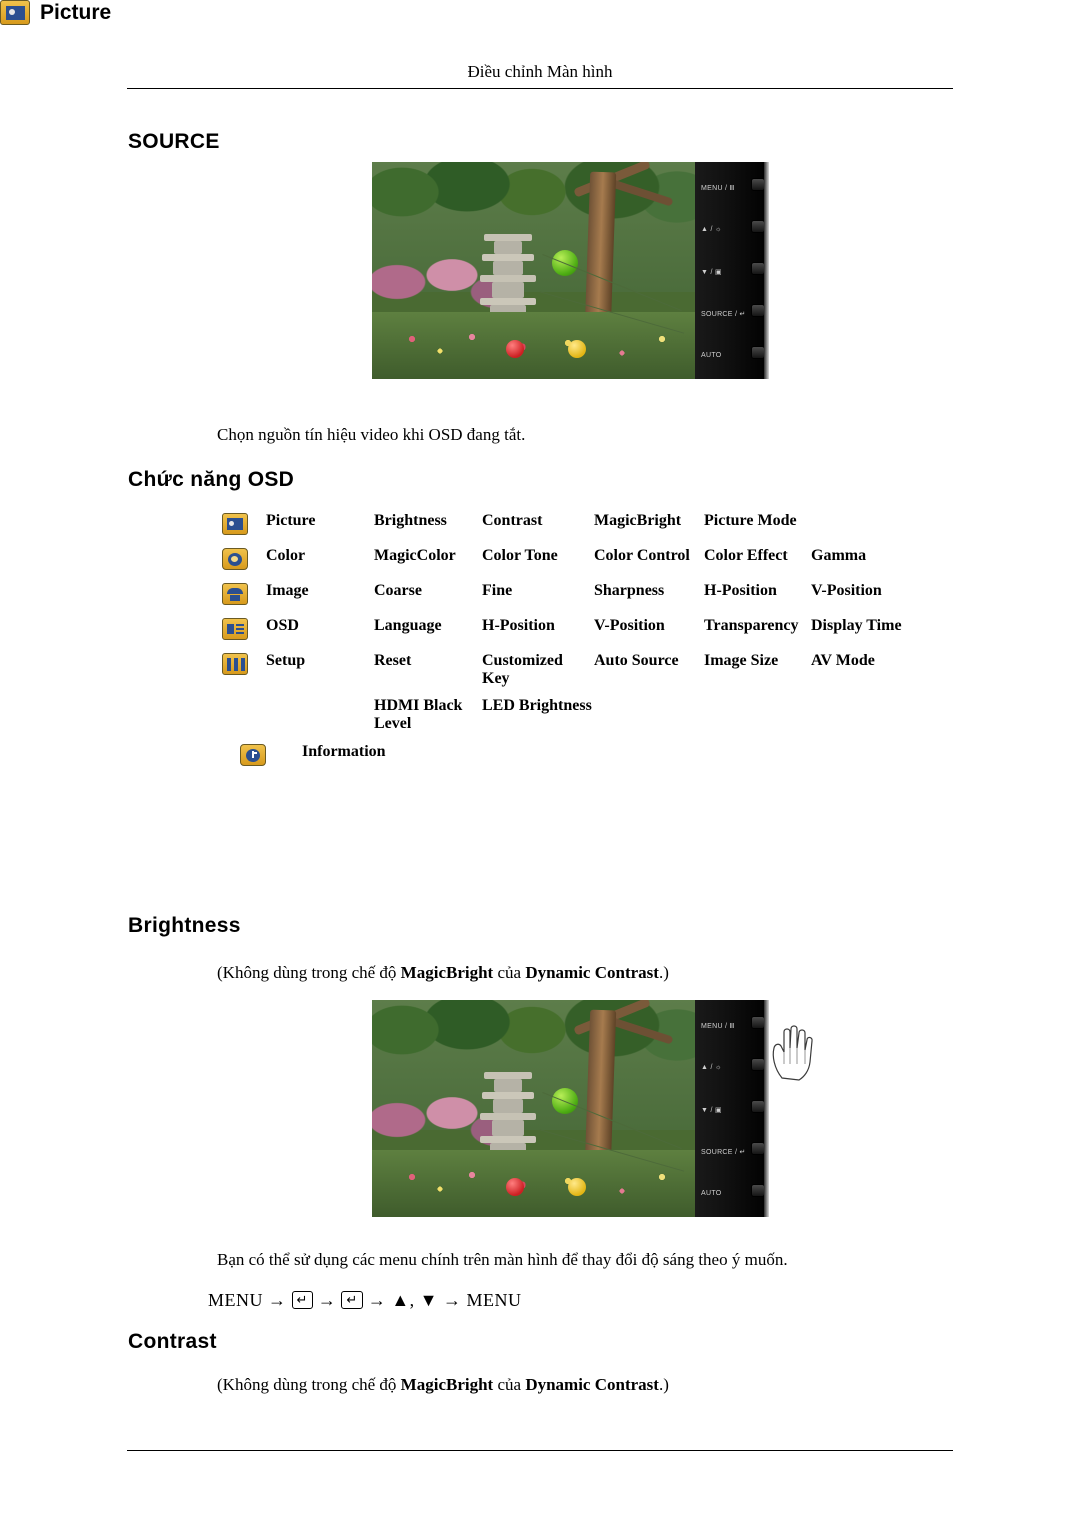 The height and width of the screenshot is (1527, 1080). Describe the element at coordinates (723, 314) in the screenshot. I see `button-label-source: SOURCE / ↵` at that location.